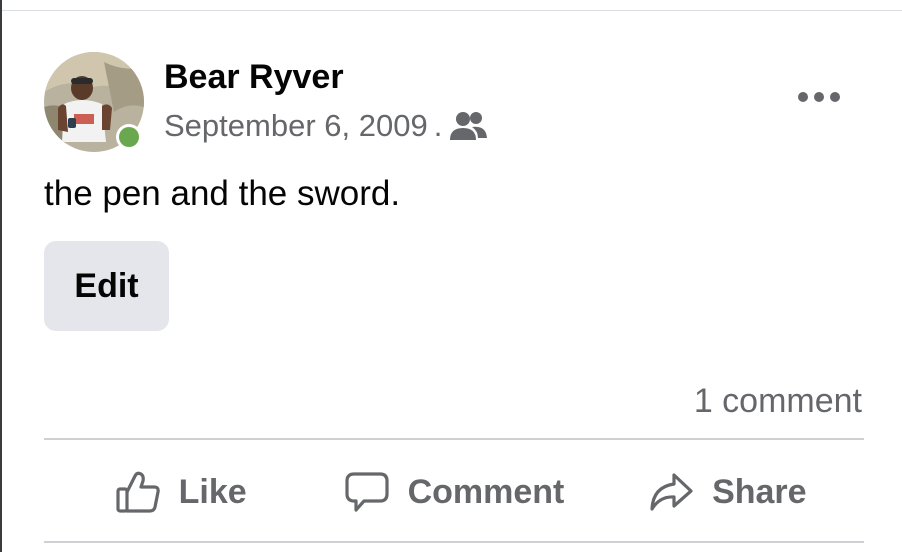 The height and width of the screenshot is (552, 902). What do you see at coordinates (212, 491) in the screenshot?
I see `like-label: Like` at bounding box center [212, 491].